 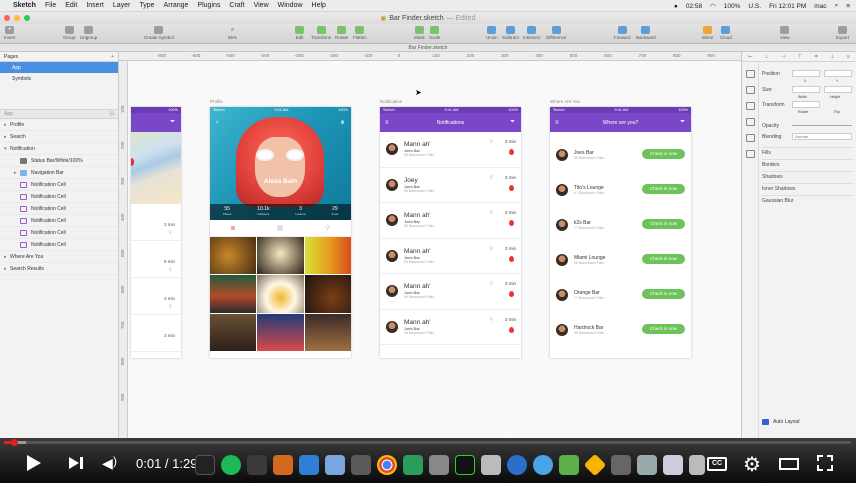 I want to click on distribute-icon: ≡, so click(x=848, y=57).